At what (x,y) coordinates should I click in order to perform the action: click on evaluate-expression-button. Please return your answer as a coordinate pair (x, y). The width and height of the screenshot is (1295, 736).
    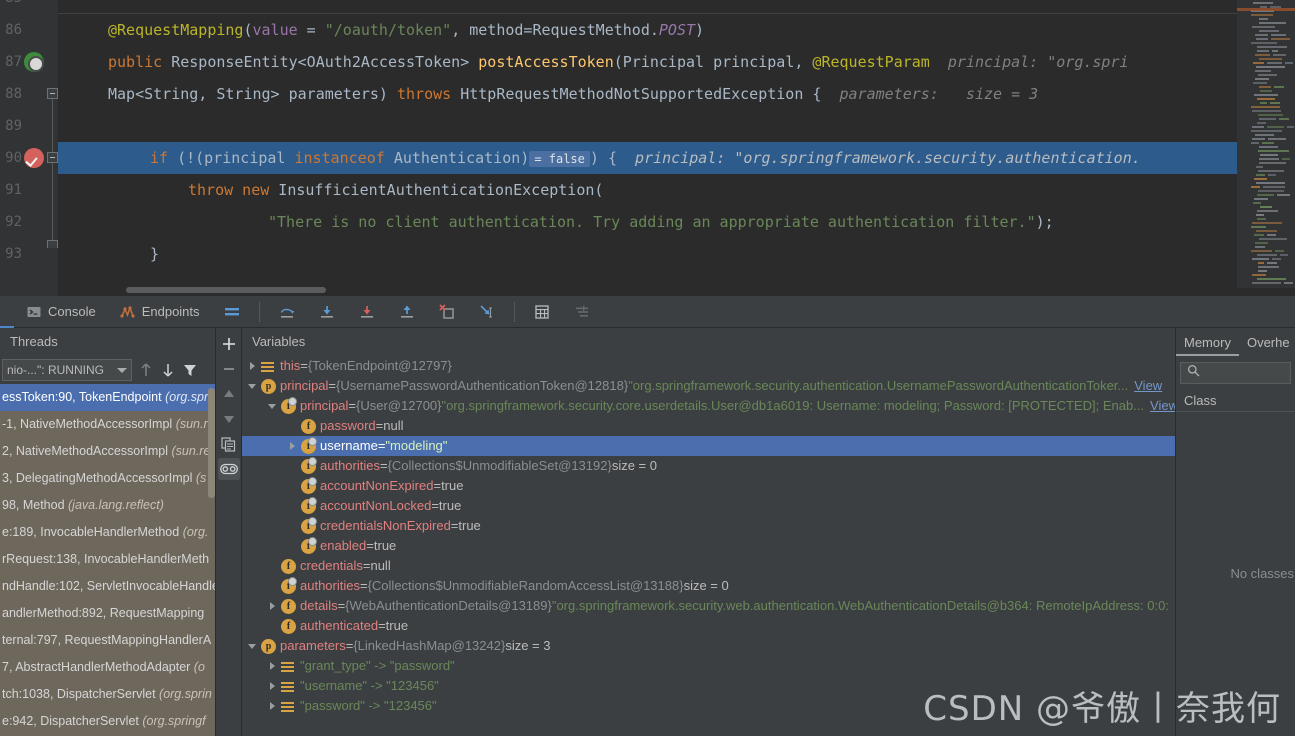
    Looking at the image, I should click on (542, 312).